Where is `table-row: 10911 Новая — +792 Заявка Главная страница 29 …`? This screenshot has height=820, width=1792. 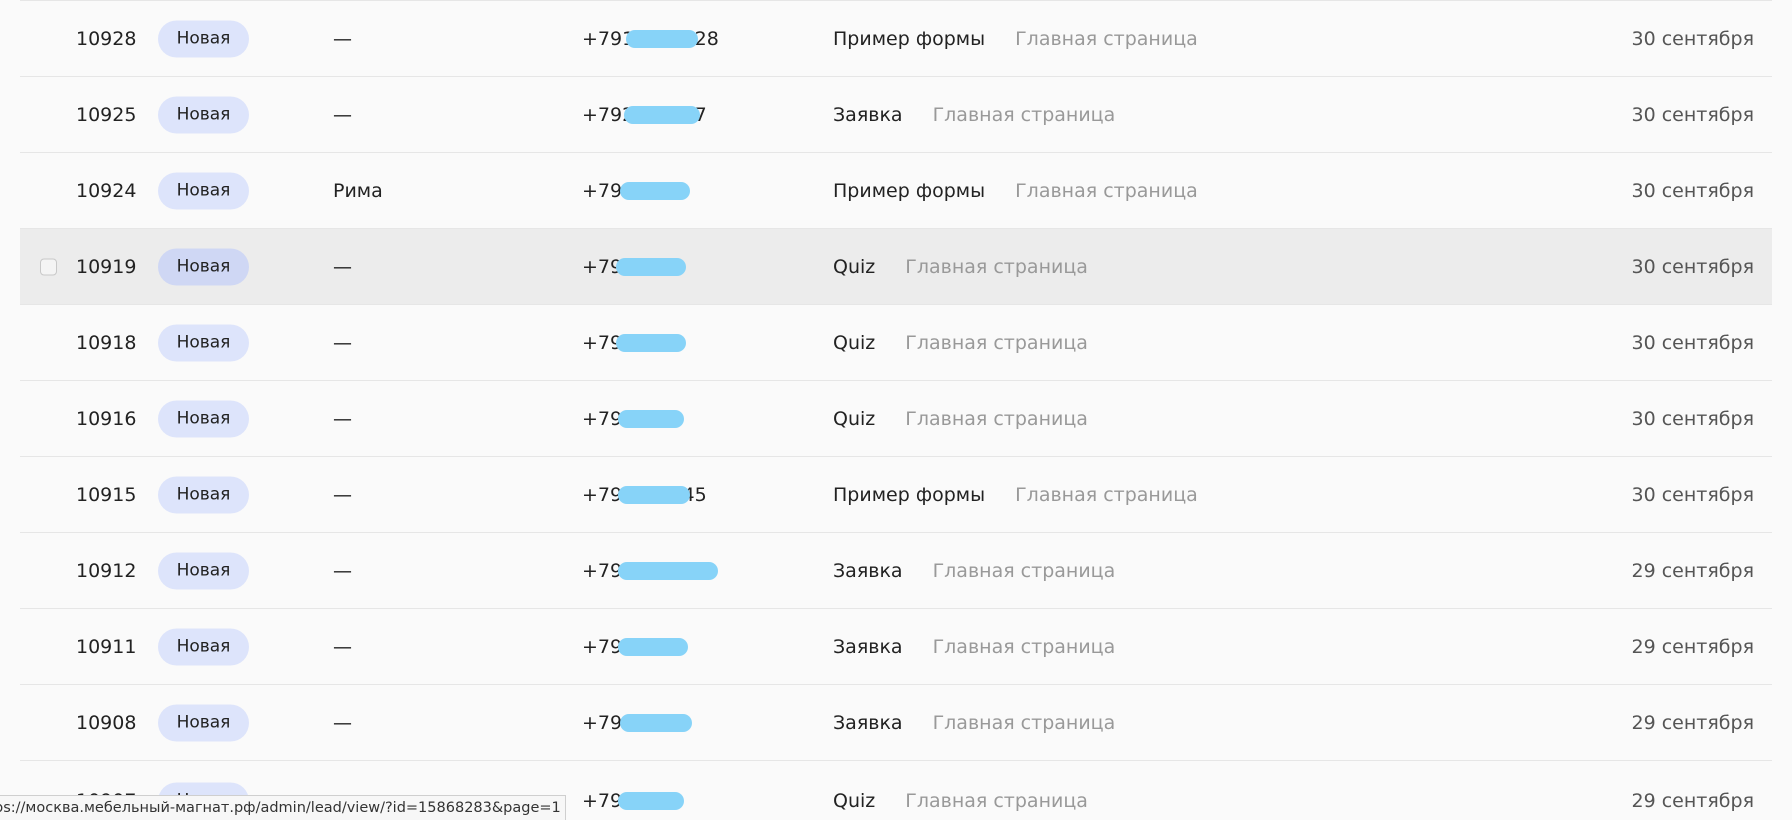 table-row: 10911 Новая — +792 Заявка Главная страница 29 … is located at coordinates (896, 646).